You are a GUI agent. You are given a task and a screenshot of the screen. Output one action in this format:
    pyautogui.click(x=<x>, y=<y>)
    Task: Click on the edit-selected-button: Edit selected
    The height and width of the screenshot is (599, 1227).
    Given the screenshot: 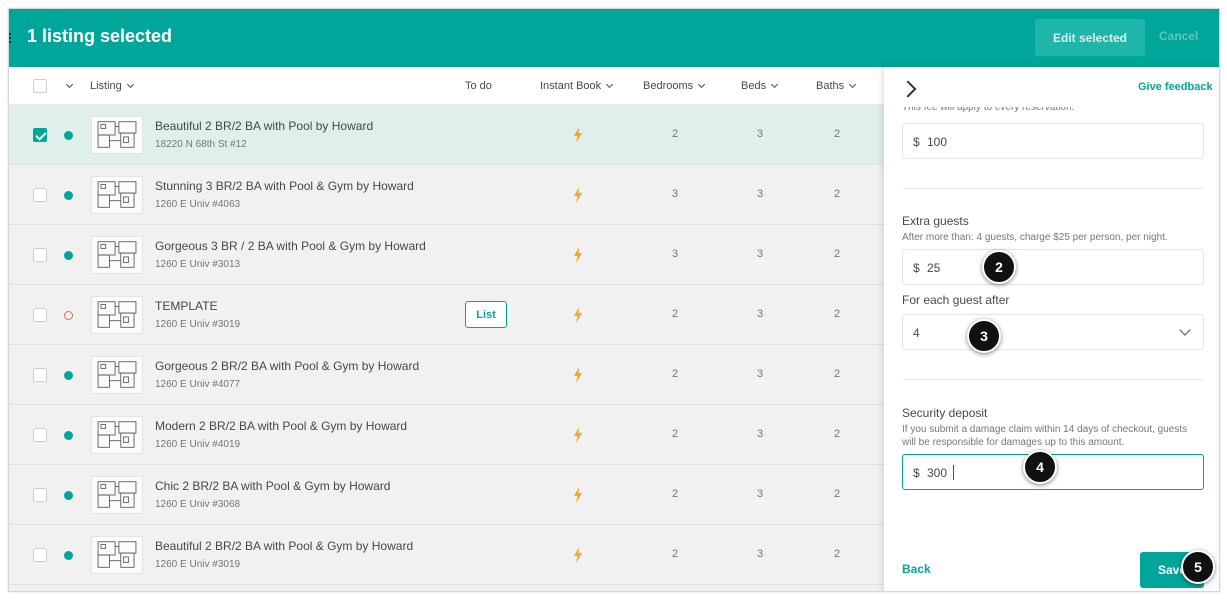 What is the action you would take?
    pyautogui.click(x=1090, y=37)
    